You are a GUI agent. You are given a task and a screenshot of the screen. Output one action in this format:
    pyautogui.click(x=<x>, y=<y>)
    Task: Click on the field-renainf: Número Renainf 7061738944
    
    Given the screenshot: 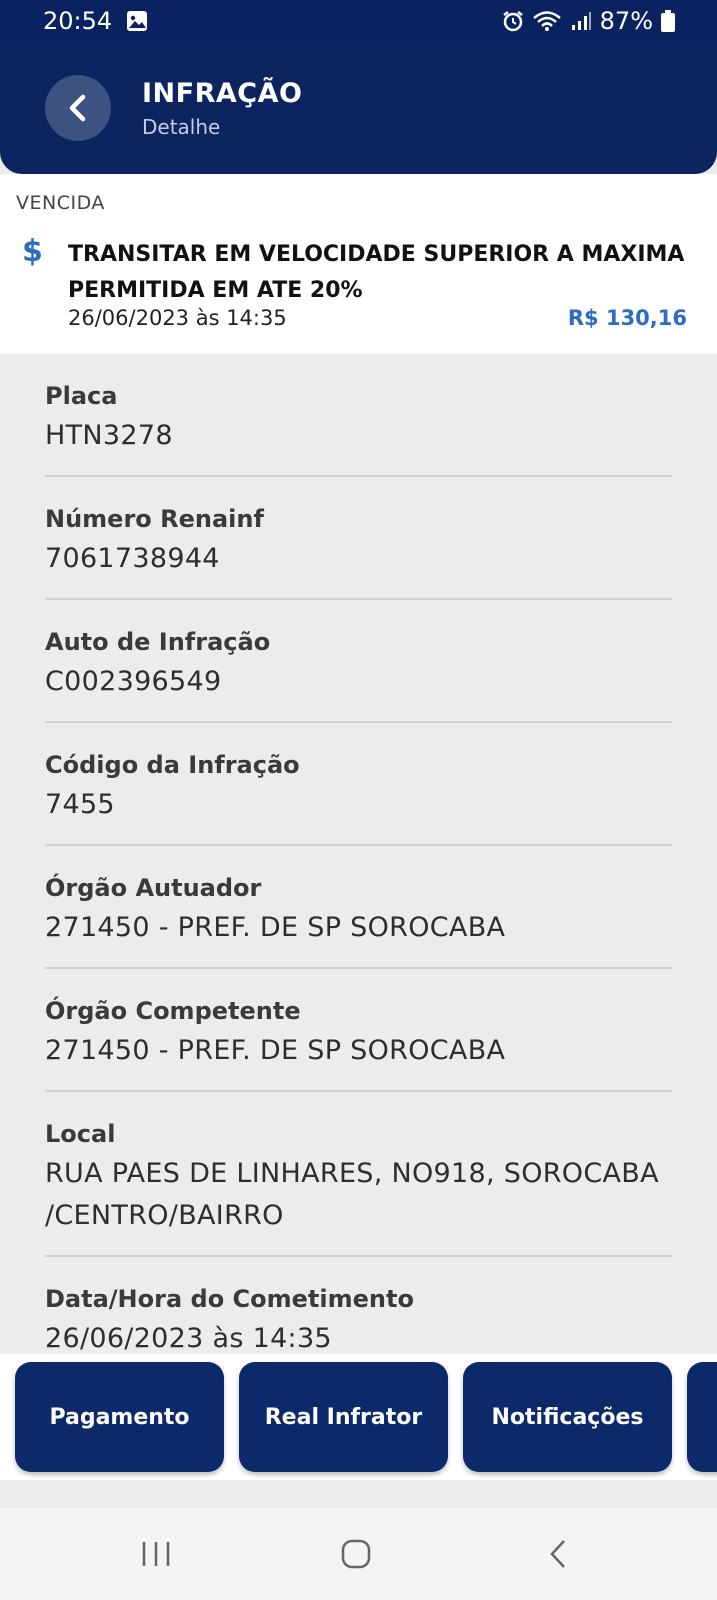 What is the action you would take?
    pyautogui.click(x=358, y=538)
    